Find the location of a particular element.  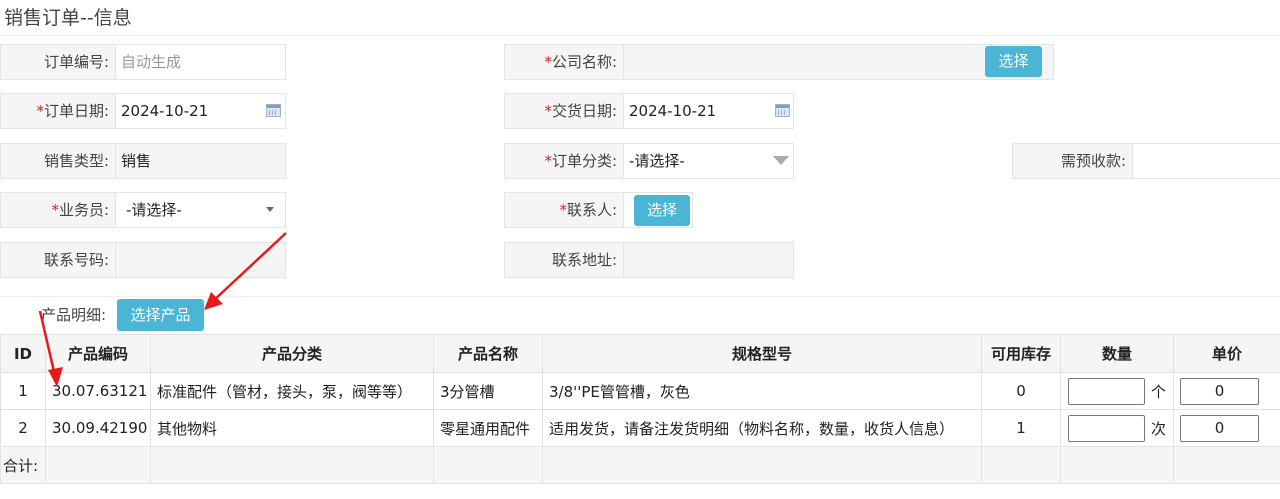

contact-address-field is located at coordinates (708, 260).